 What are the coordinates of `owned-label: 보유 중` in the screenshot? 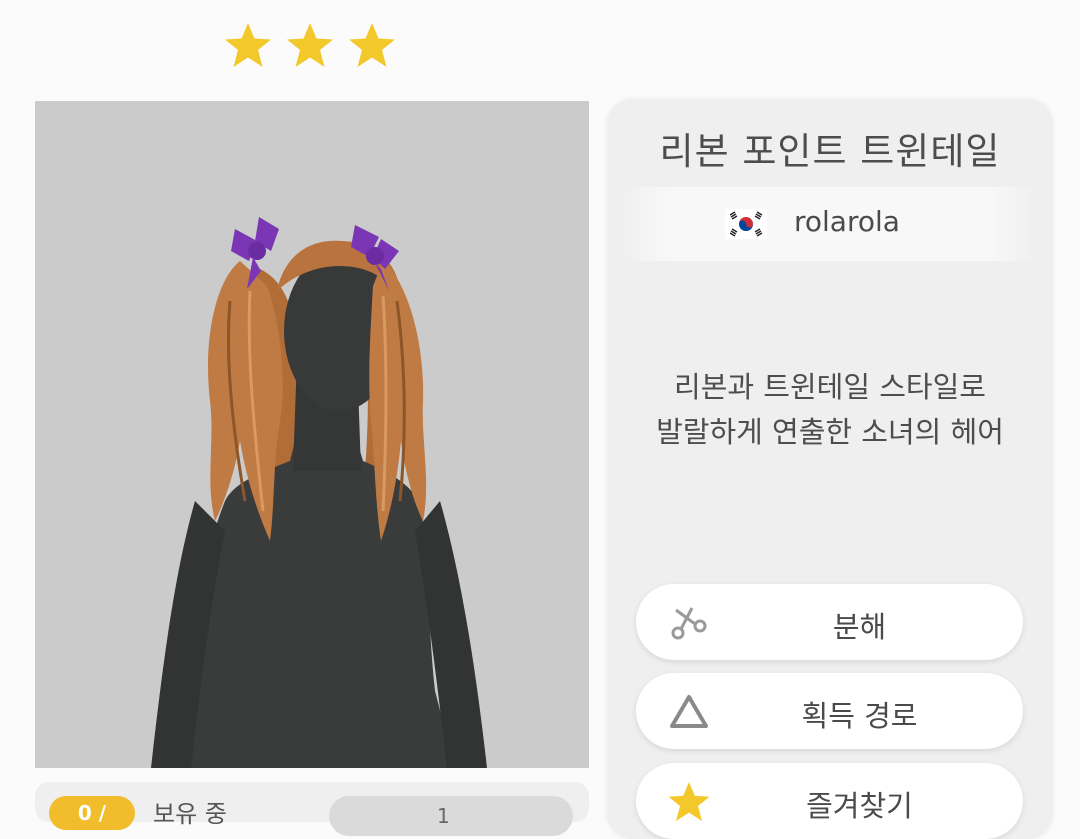 It's located at (190, 814).